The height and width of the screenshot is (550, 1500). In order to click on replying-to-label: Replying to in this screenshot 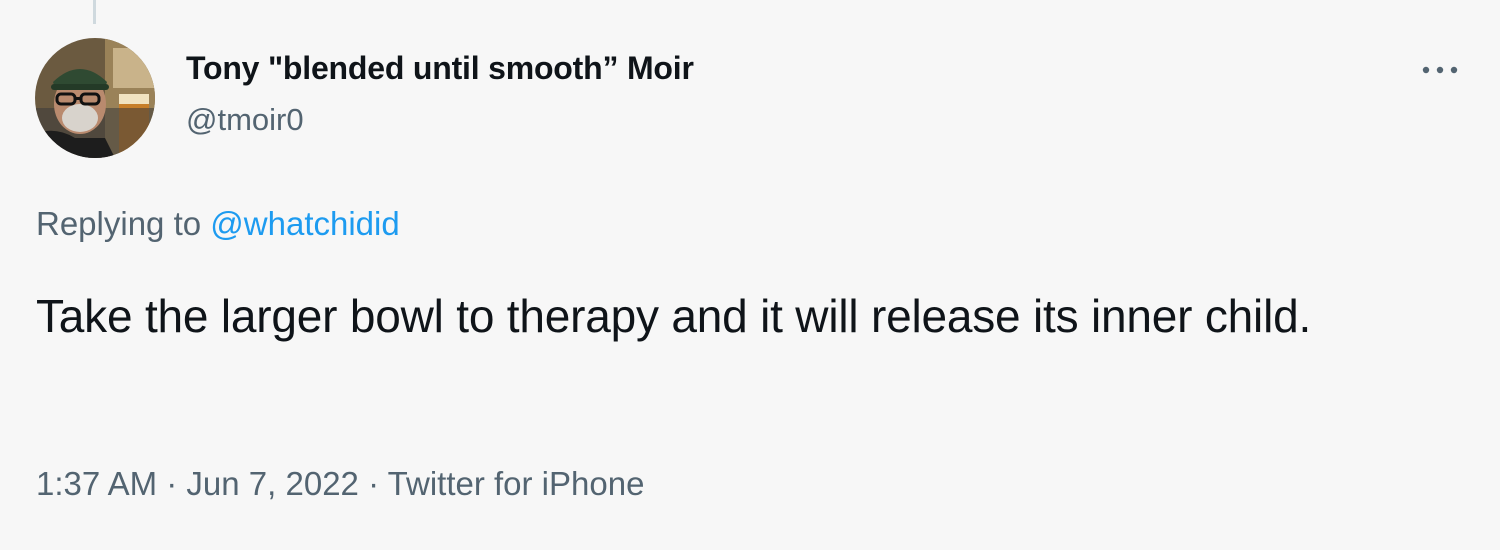, I will do `click(119, 223)`.